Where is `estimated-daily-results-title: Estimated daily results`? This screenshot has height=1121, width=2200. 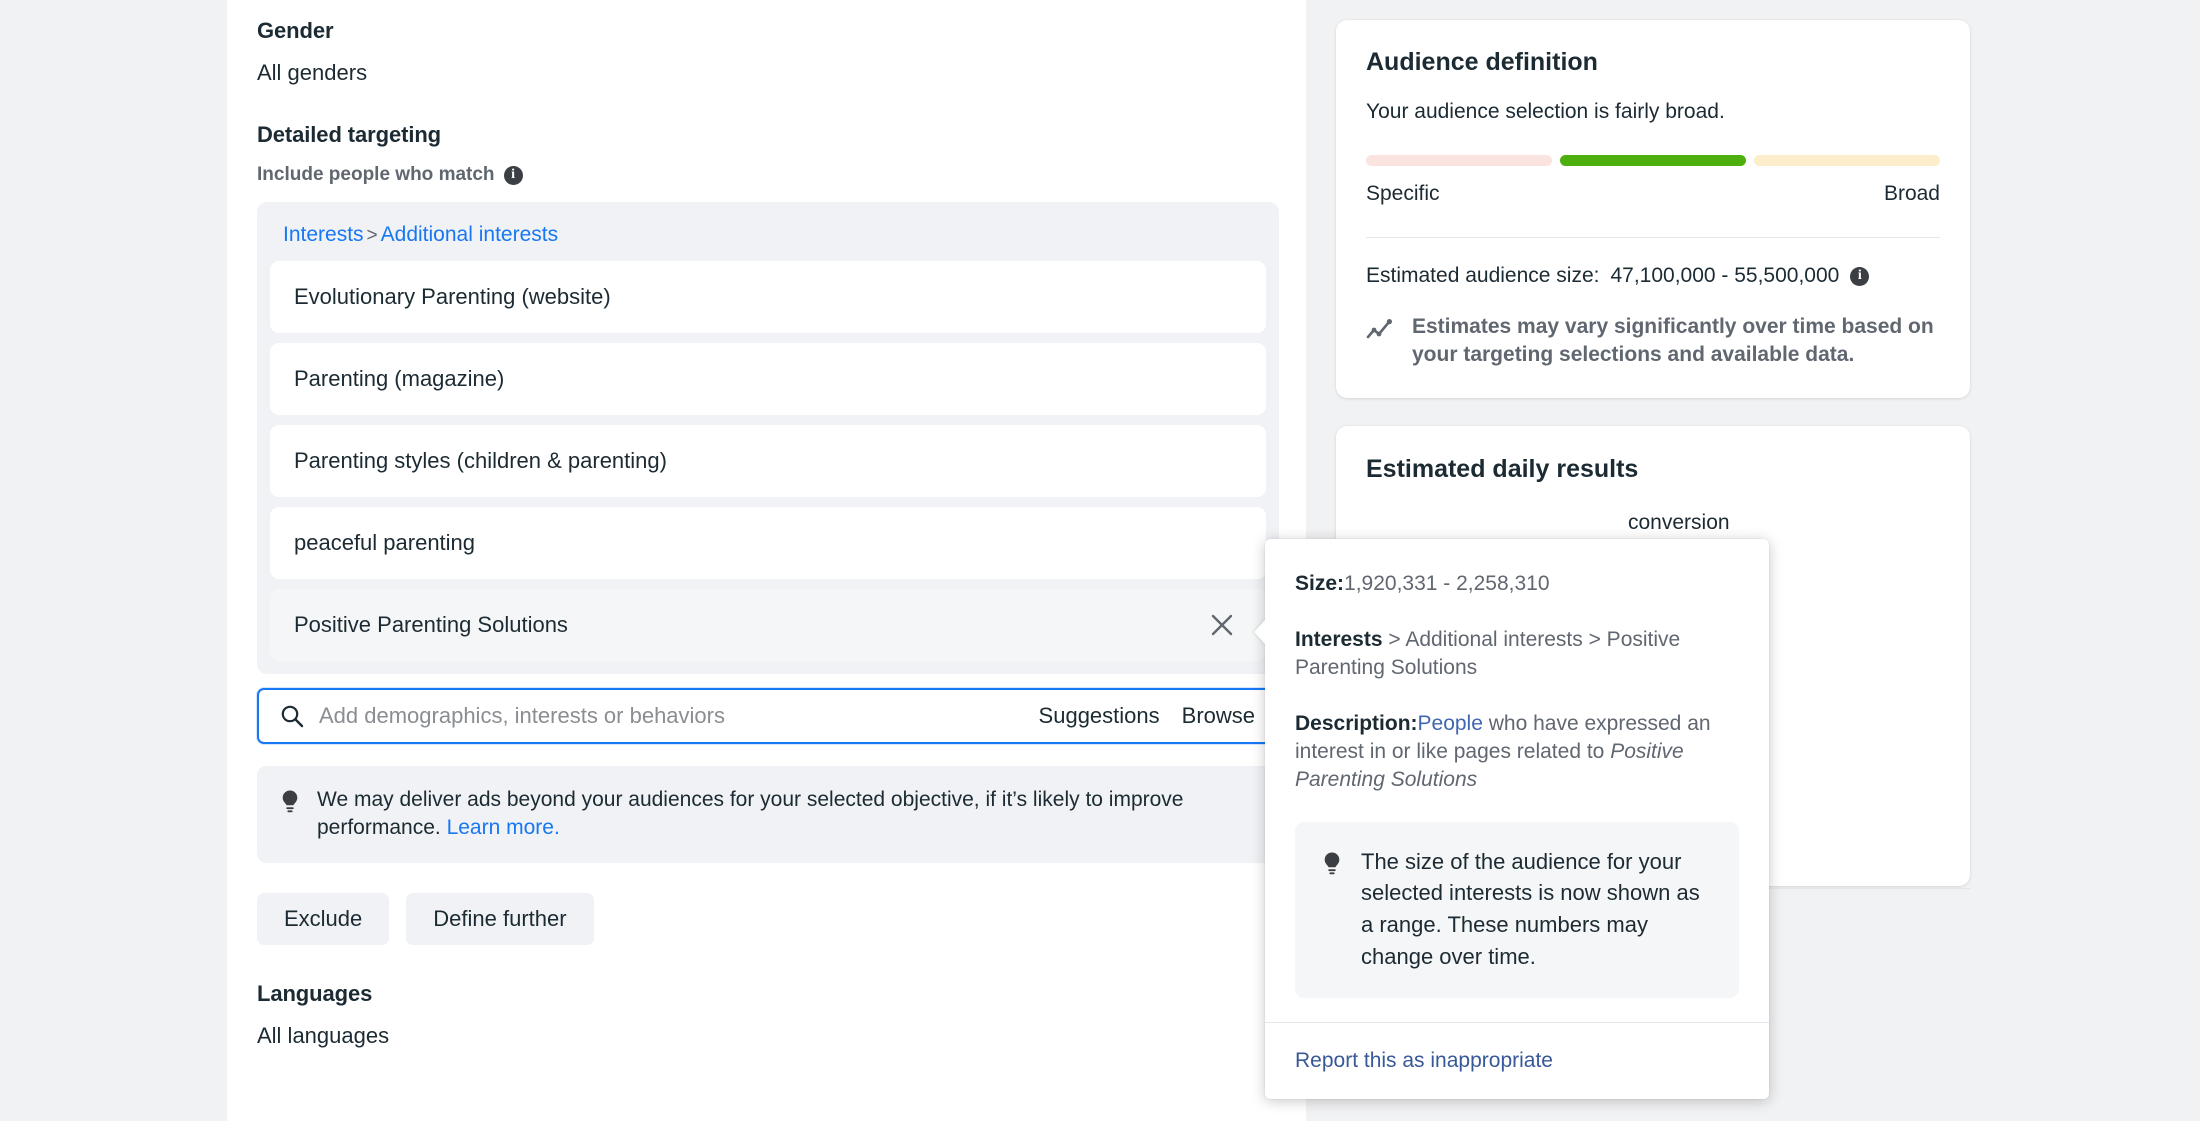 estimated-daily-results-title: Estimated daily results is located at coordinates (1502, 469).